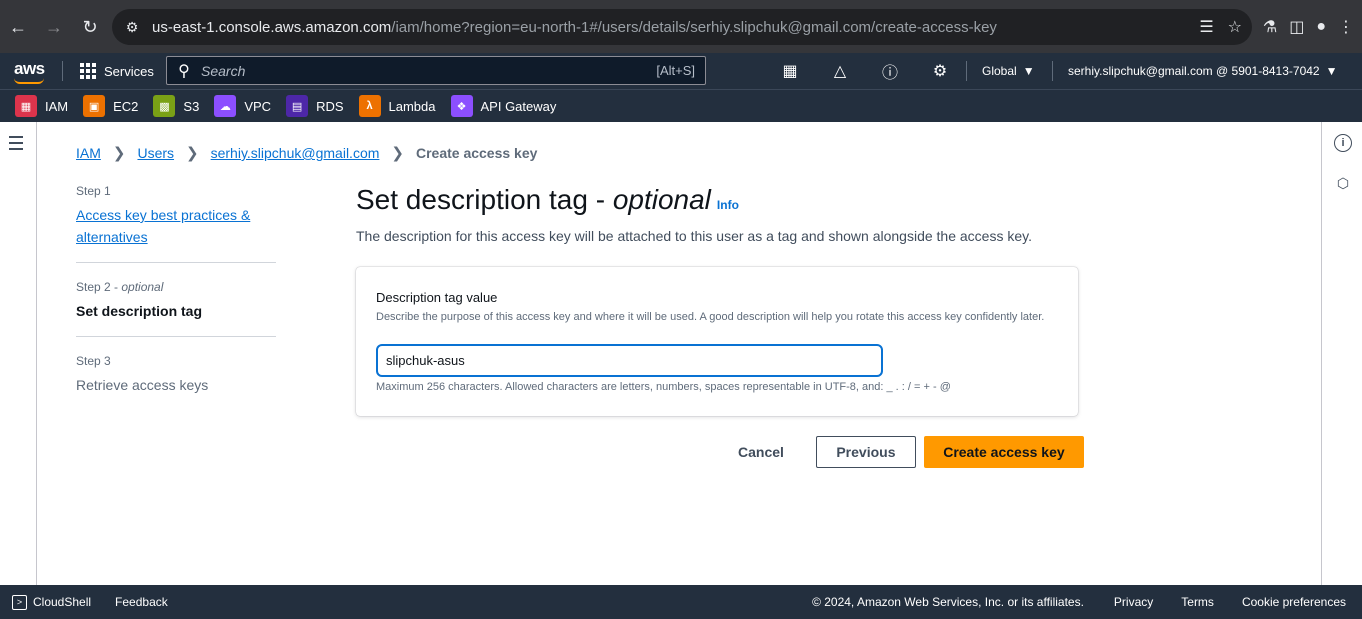 Image resolution: width=1362 pixels, height=619 pixels. Describe the element at coordinates (132, 27) in the screenshot. I see `site-info-icon: ⚙` at that location.